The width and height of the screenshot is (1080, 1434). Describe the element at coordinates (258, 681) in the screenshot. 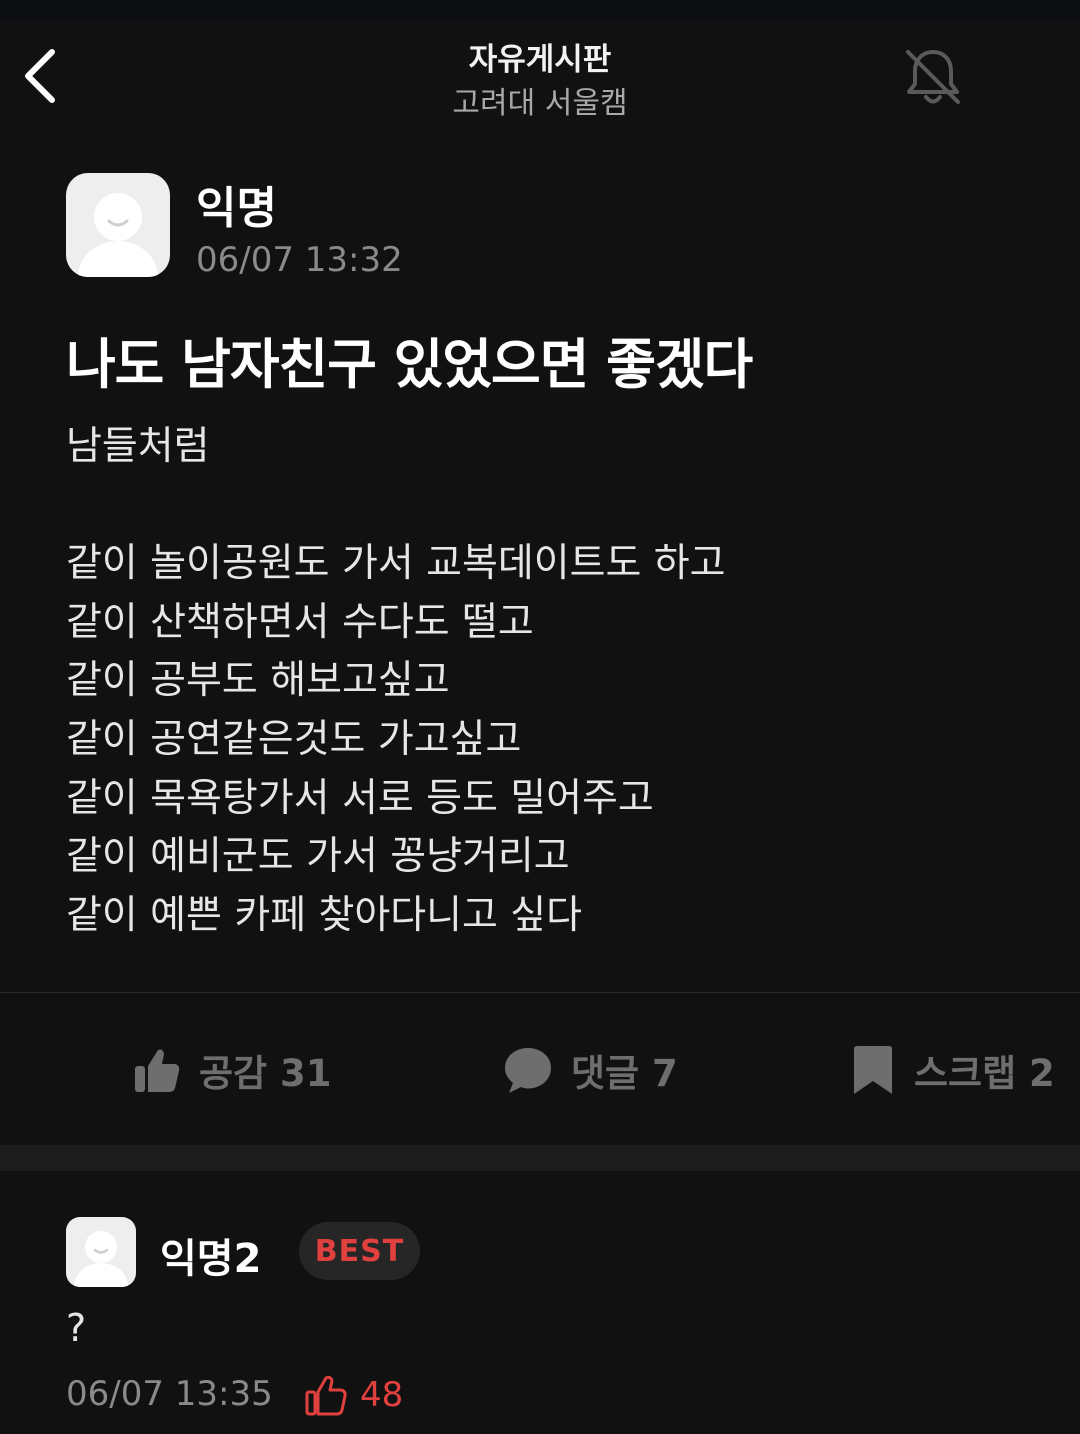

I see `body-line: 같이 공부도 해보고싶고` at that location.